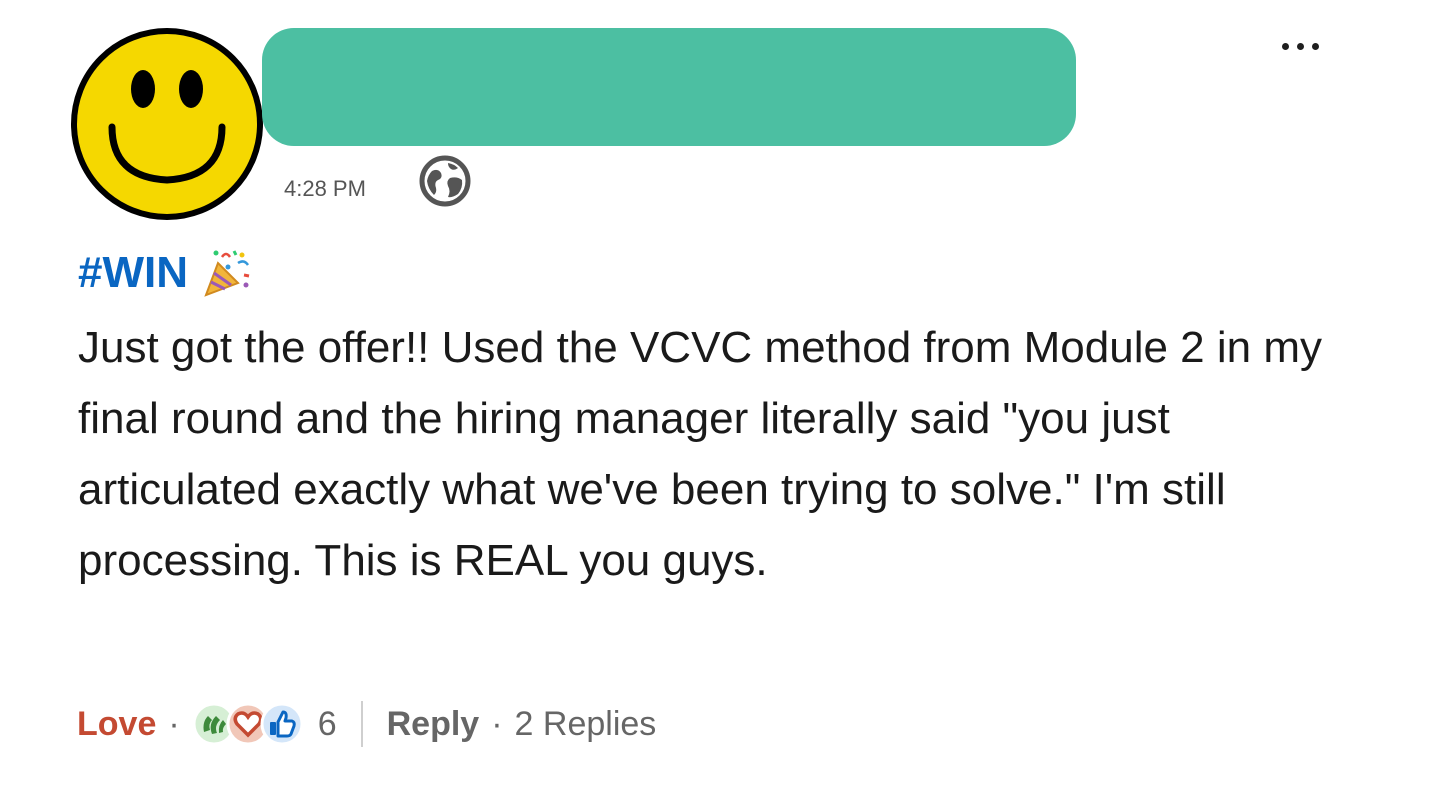  What do you see at coordinates (669, 87) in the screenshot?
I see `author-name-redaction` at bounding box center [669, 87].